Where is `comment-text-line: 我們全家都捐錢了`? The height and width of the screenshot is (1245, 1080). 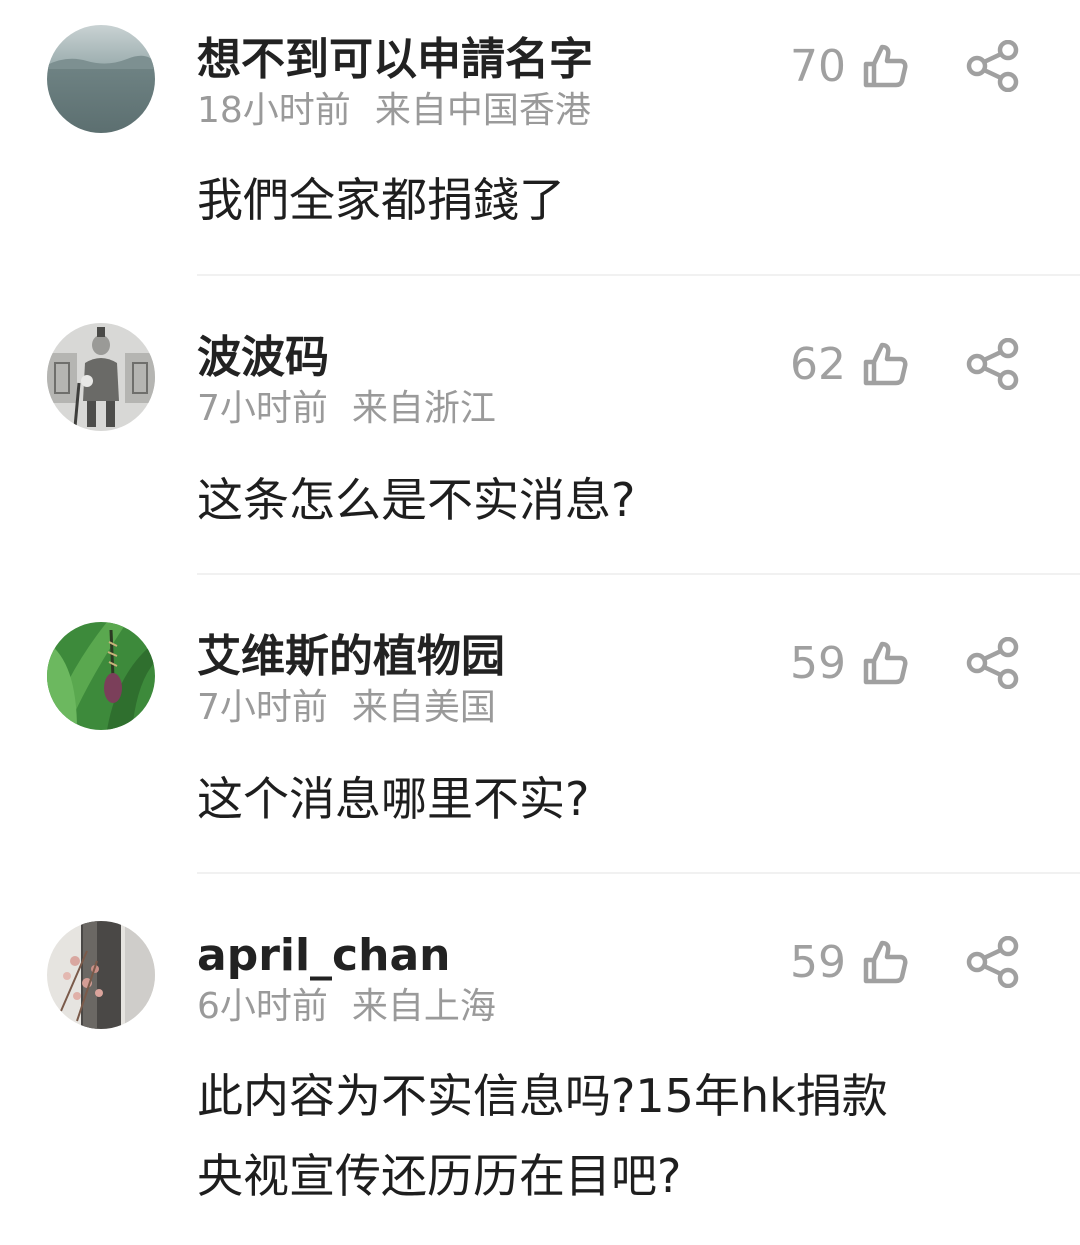
comment-text-line: 我們全家都捐錢了 is located at coordinates (381, 200).